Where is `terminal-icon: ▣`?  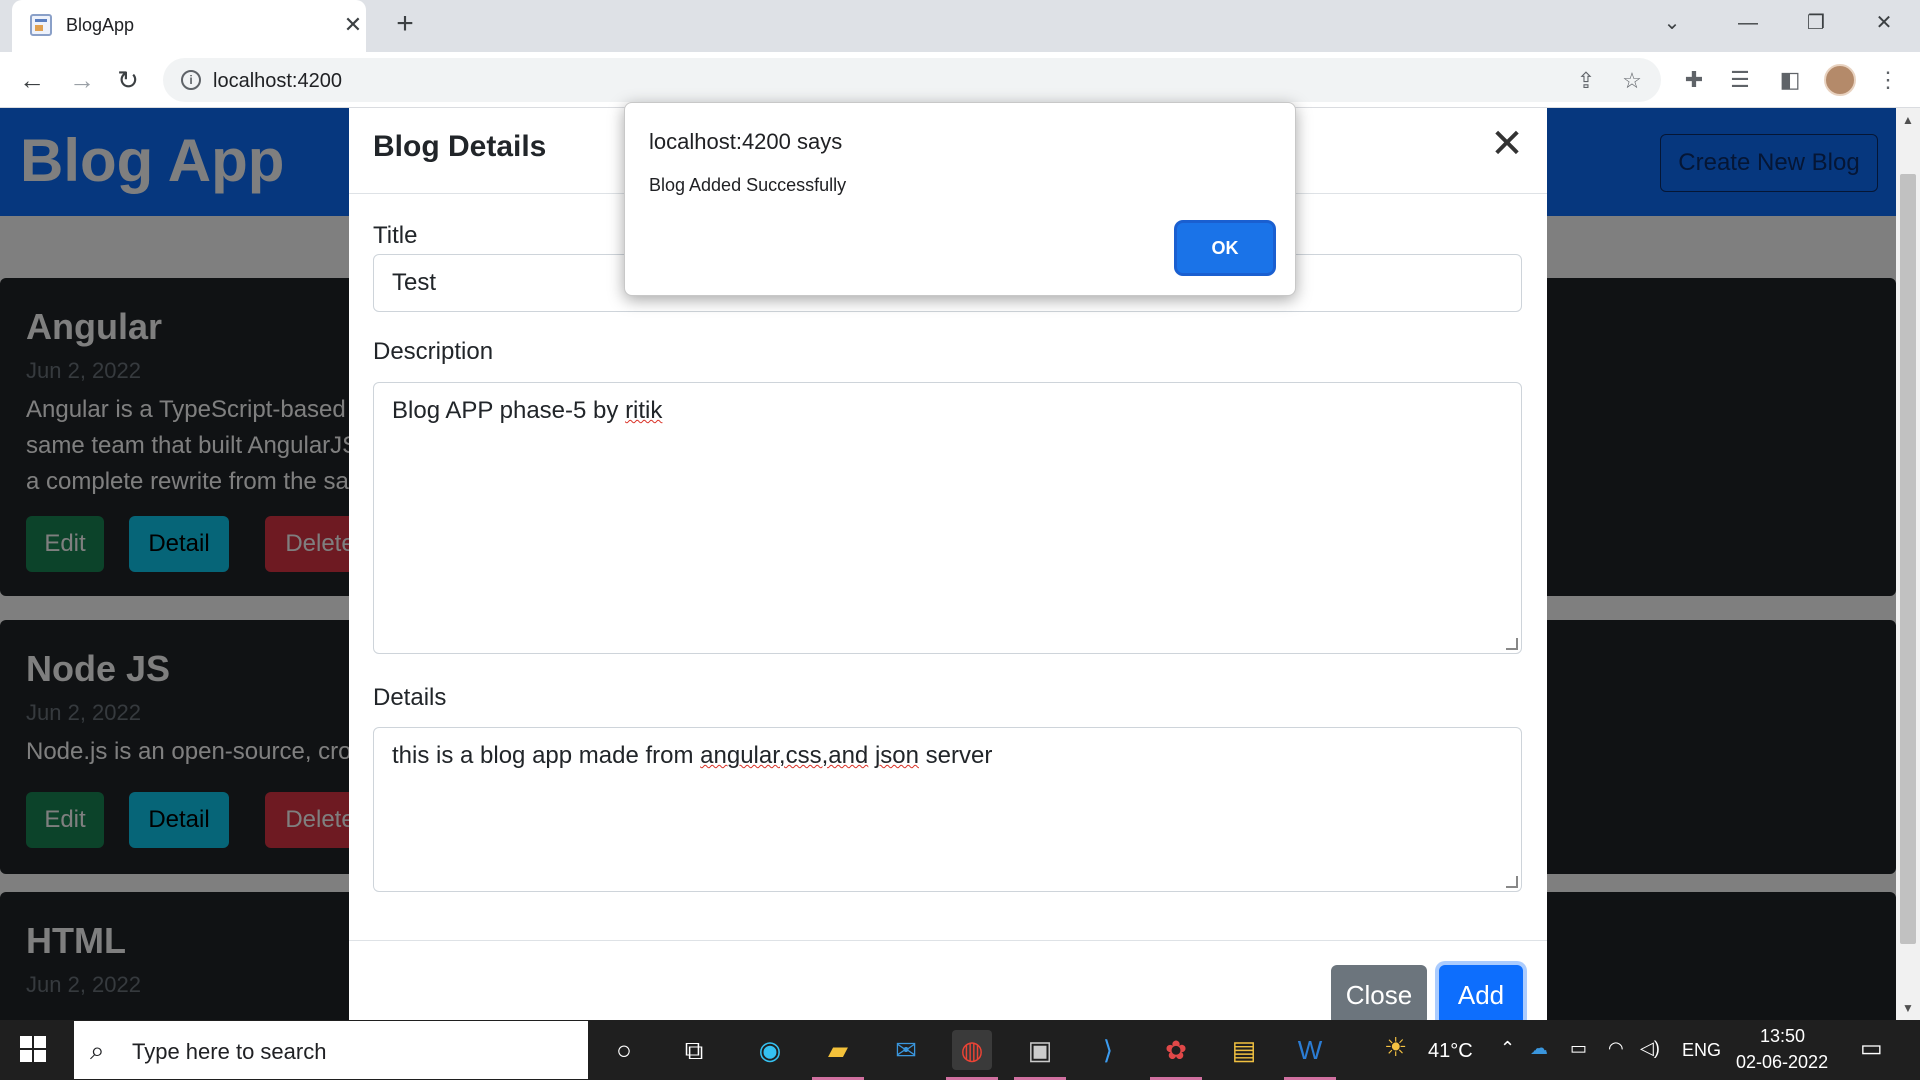 terminal-icon: ▣ is located at coordinates (1040, 1050).